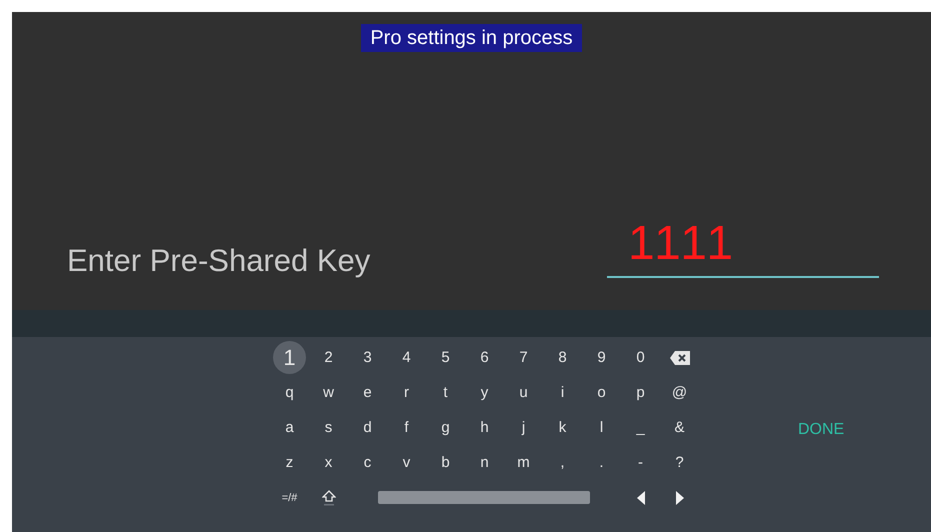 The width and height of the screenshot is (931, 532). What do you see at coordinates (329, 427) in the screenshot?
I see `key: s` at bounding box center [329, 427].